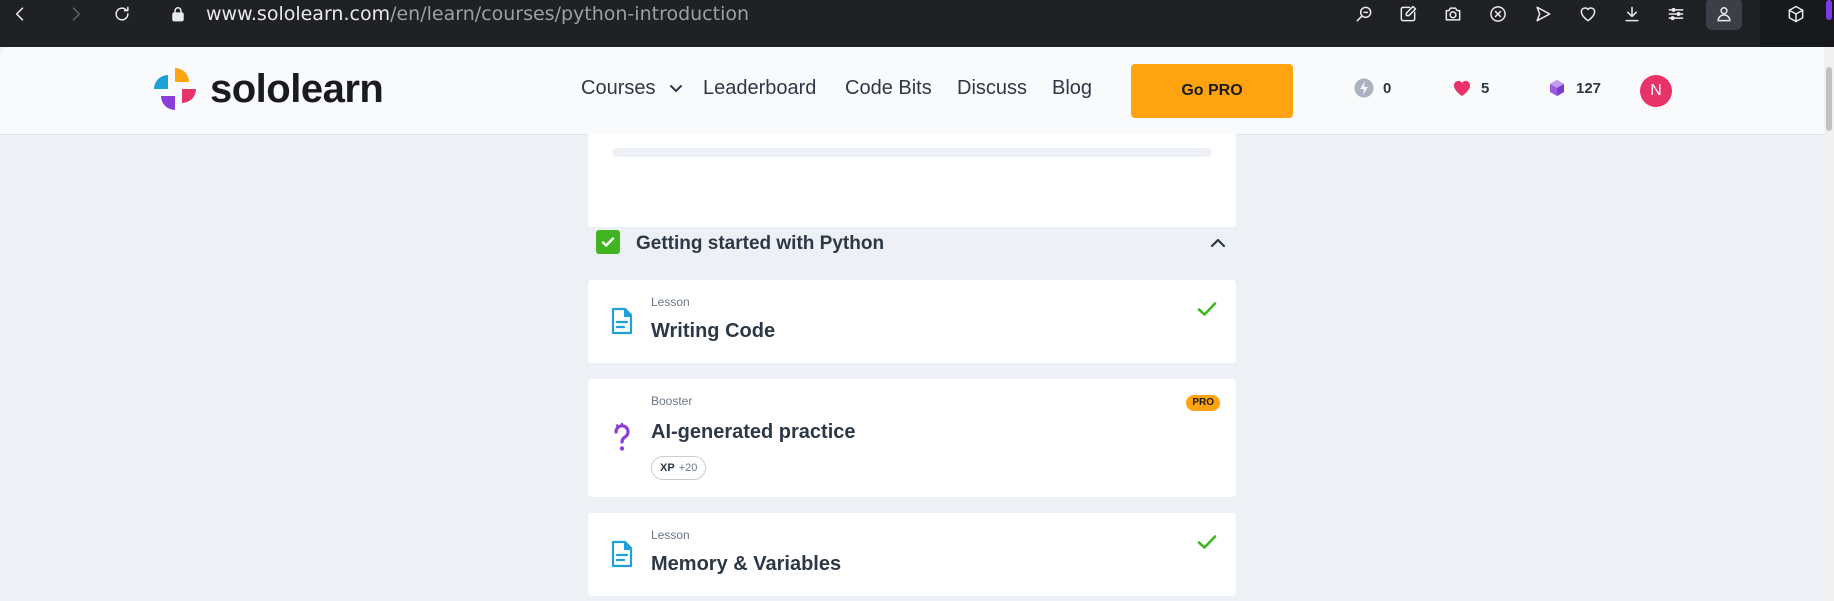 Image resolution: width=1834 pixels, height=601 pixels. What do you see at coordinates (76, 14) in the screenshot?
I see `forward-icon` at bounding box center [76, 14].